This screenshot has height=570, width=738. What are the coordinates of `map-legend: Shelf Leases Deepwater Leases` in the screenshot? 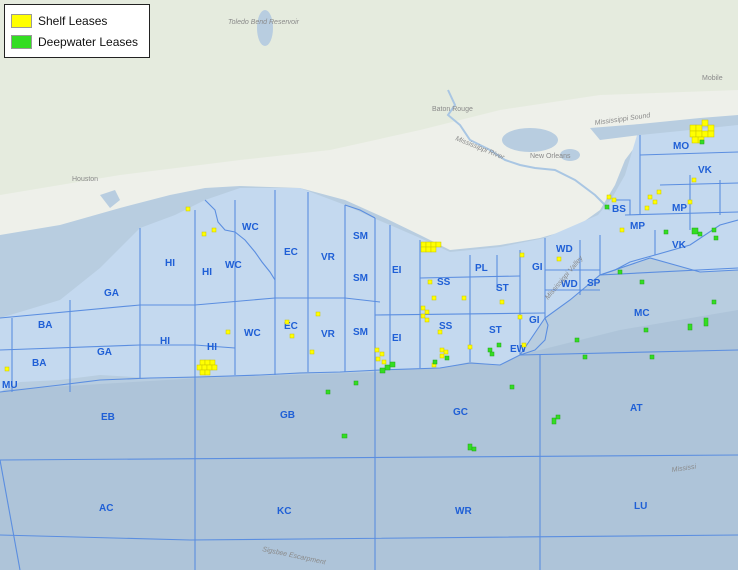 It's located at (77, 31).